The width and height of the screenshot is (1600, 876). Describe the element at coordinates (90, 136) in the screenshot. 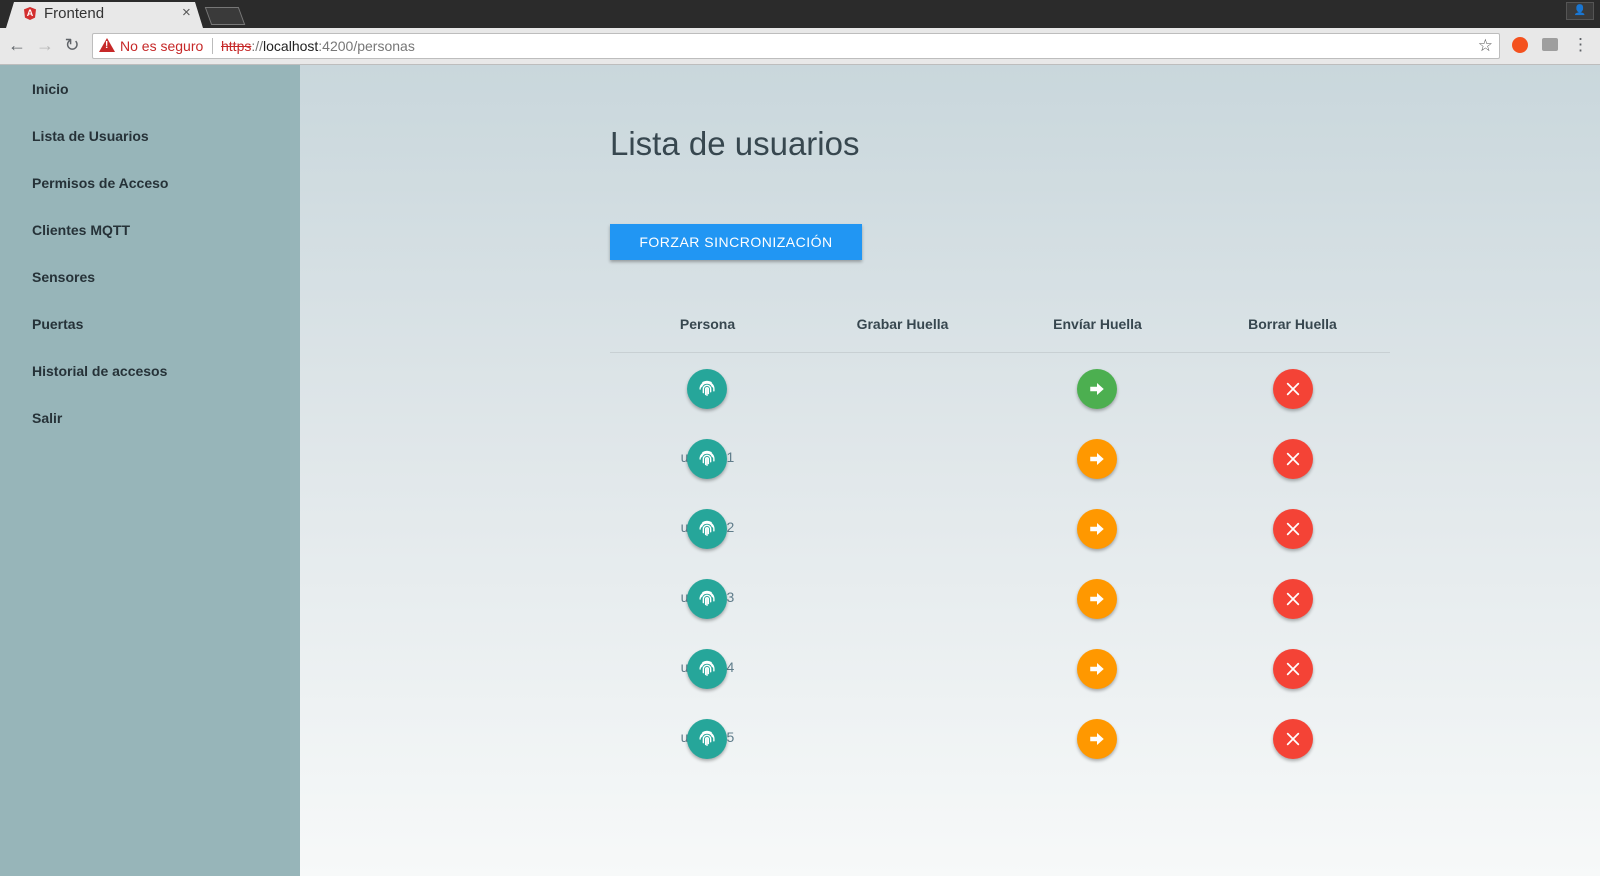

I see `sidebar-item-lista-de-usuarios: Lista de Usuarios` at that location.